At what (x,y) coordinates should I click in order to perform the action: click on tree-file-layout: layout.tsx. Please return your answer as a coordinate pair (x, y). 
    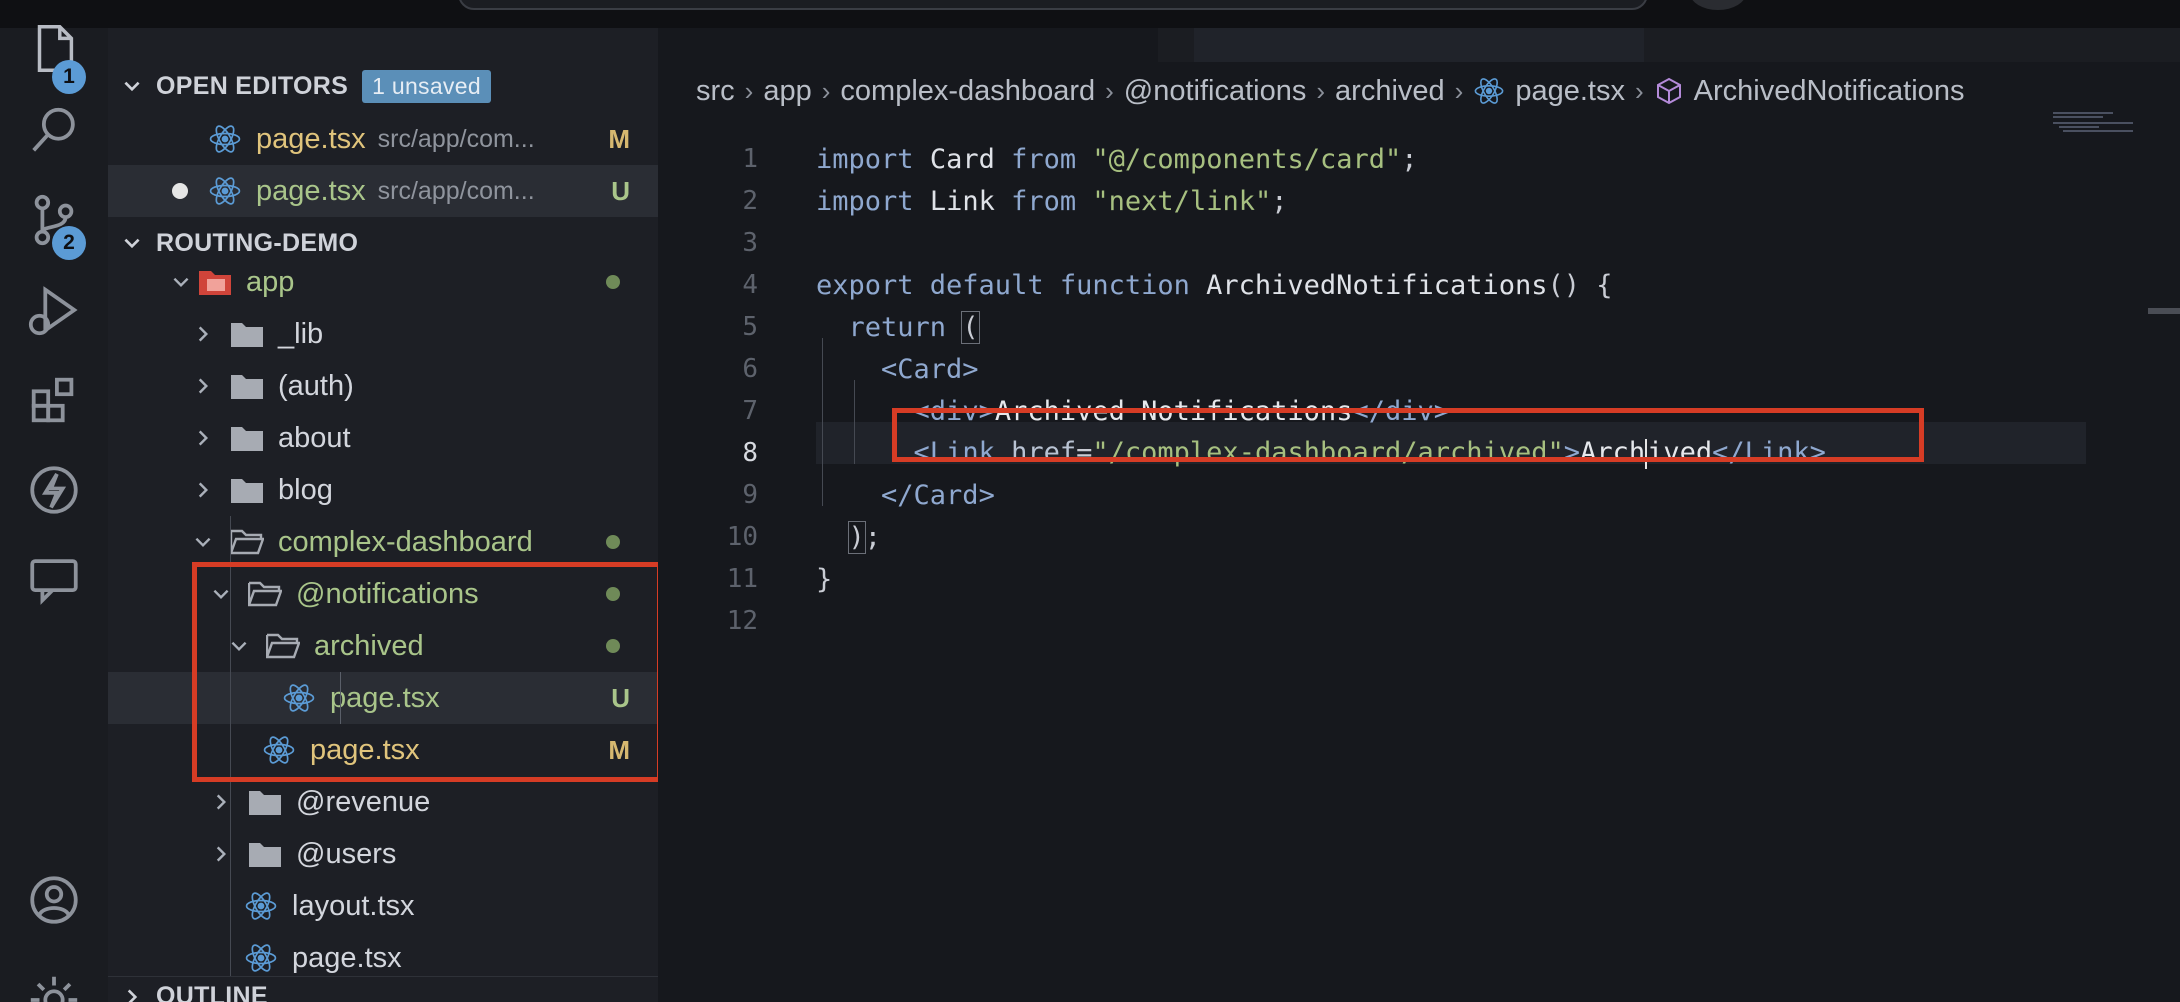
    Looking at the image, I should click on (383, 906).